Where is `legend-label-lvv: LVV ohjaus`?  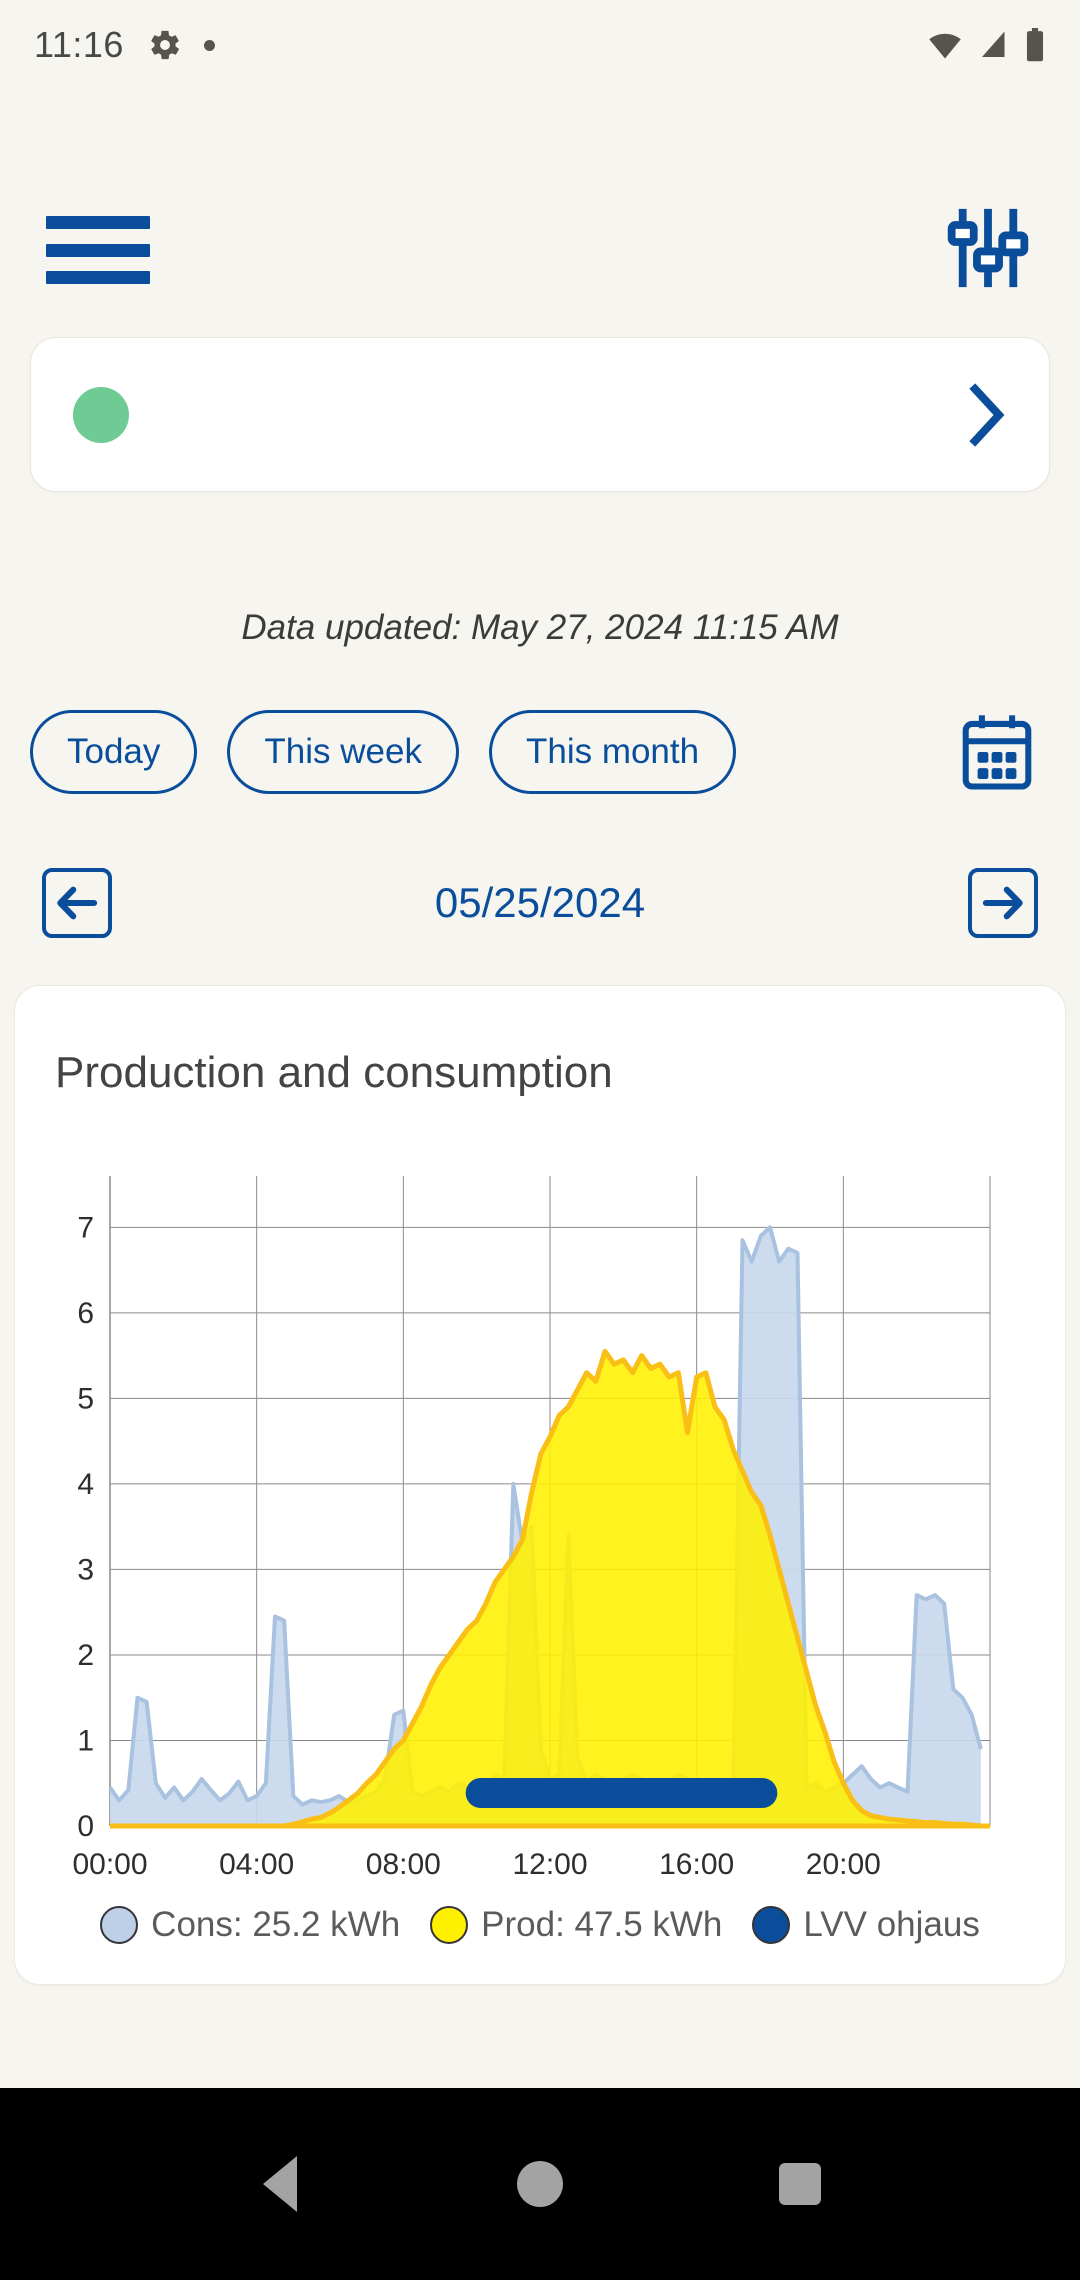 legend-label-lvv: LVV ohjaus is located at coordinates (891, 1924).